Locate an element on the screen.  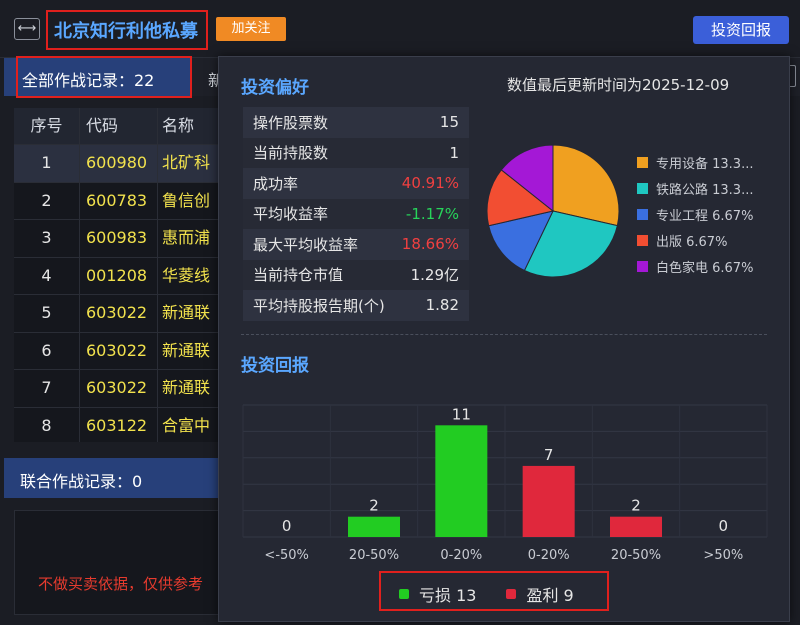
stat-row: 操作股票数 15 is located at coordinates (356, 122).